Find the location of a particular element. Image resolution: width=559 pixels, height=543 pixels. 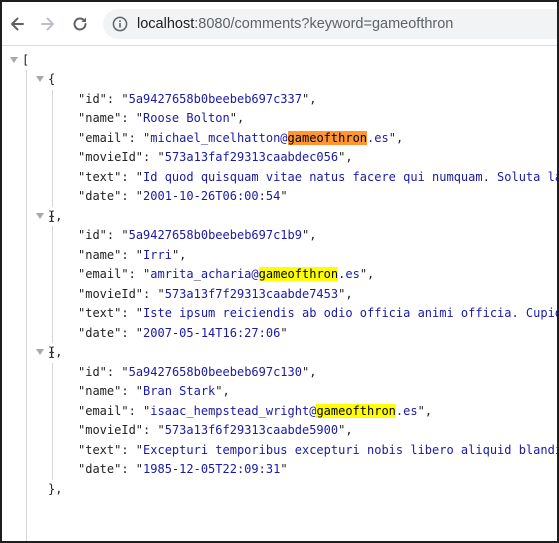

field-value-movieId: 573a13f6f29313caabde5900 is located at coordinates (251, 430).